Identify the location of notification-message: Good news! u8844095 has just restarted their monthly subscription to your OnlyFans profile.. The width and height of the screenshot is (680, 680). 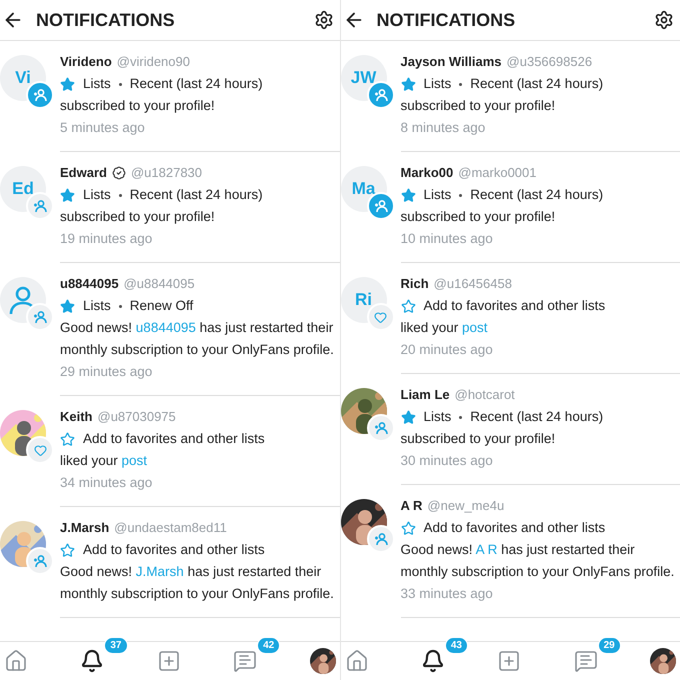
(197, 339).